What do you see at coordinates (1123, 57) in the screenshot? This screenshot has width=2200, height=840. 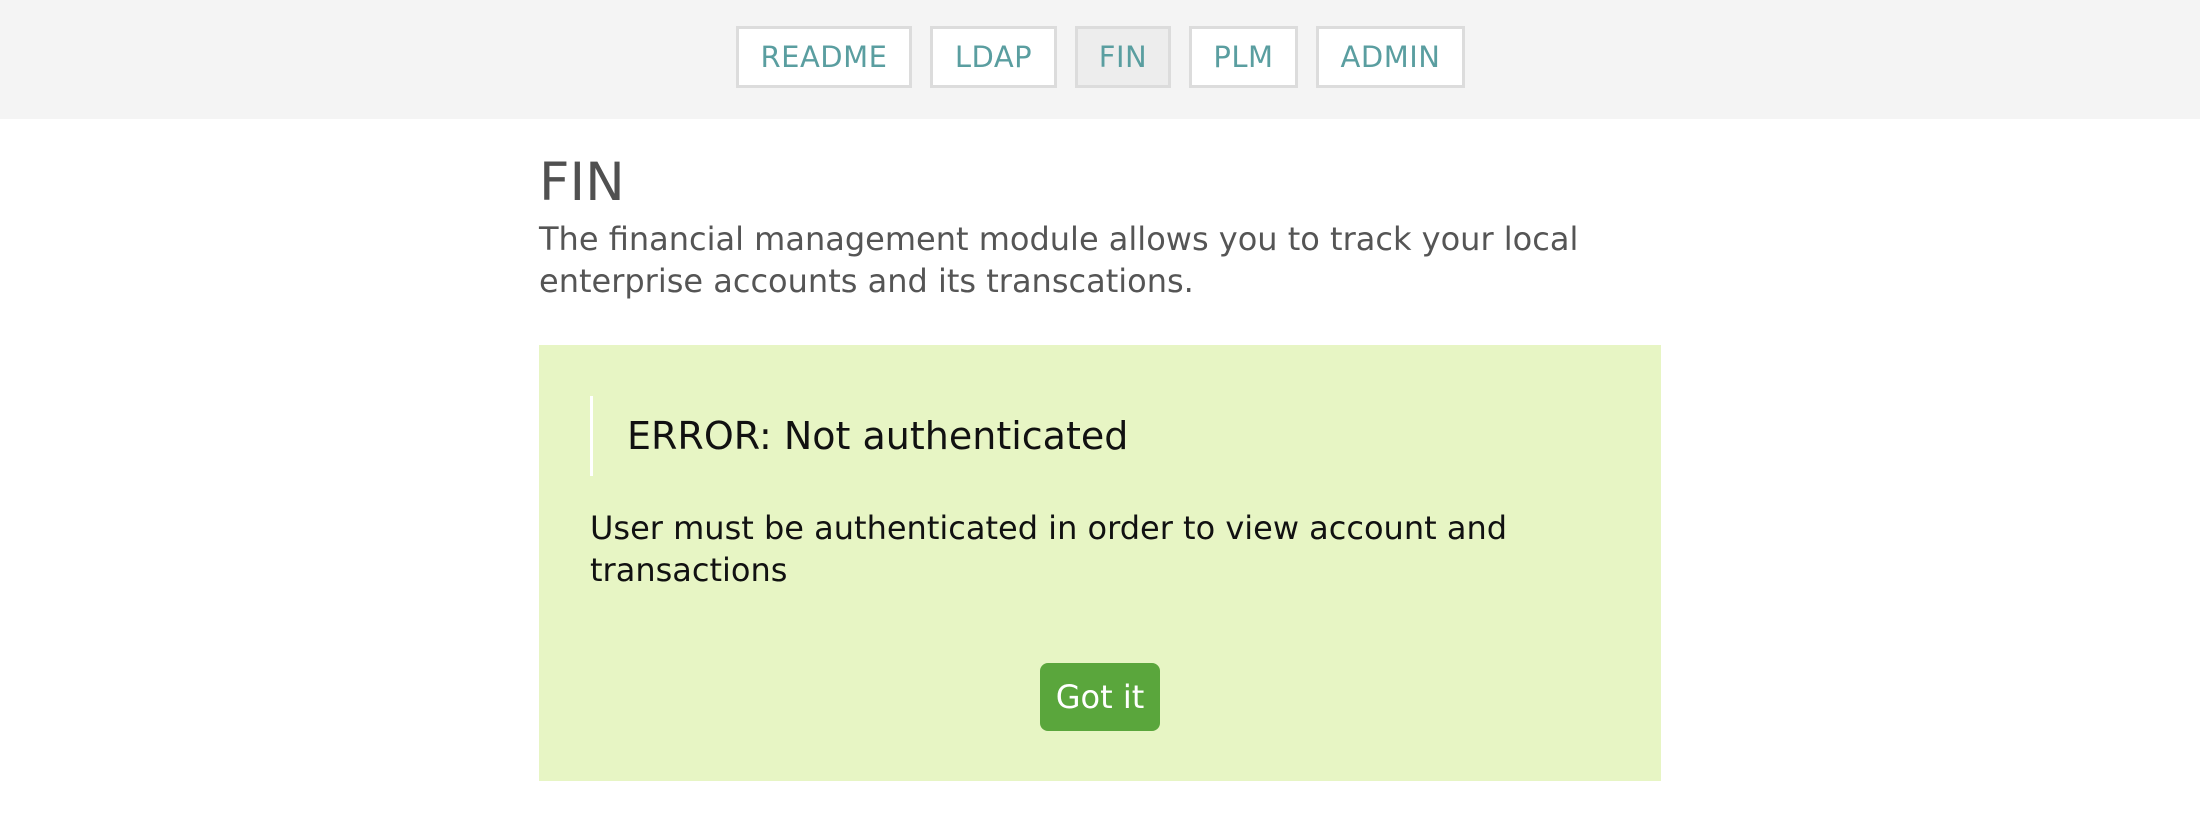 I see `nav-button-fin: FIN` at bounding box center [1123, 57].